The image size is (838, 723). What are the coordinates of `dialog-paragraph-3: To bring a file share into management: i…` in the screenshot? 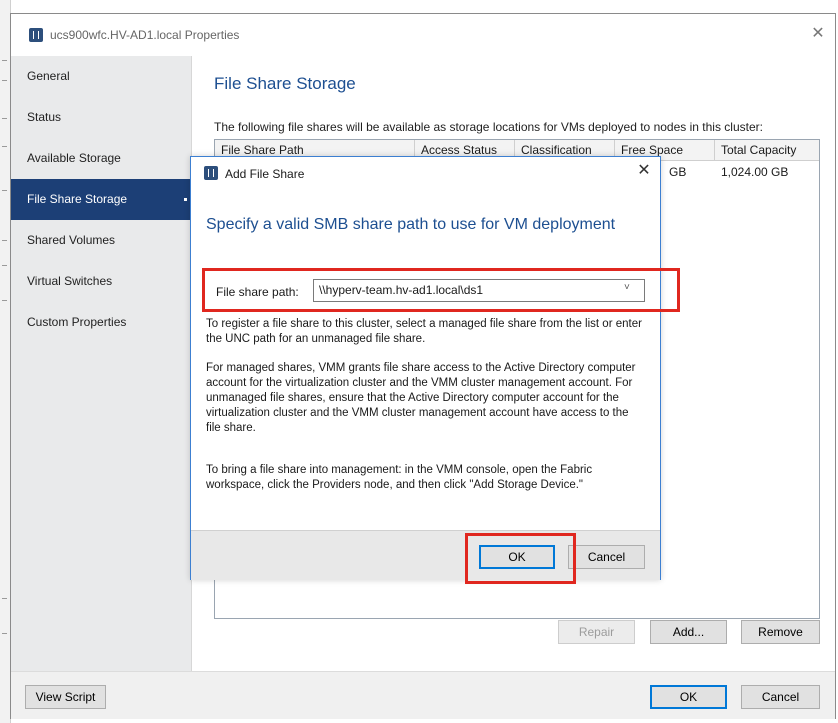 It's located at (399, 477).